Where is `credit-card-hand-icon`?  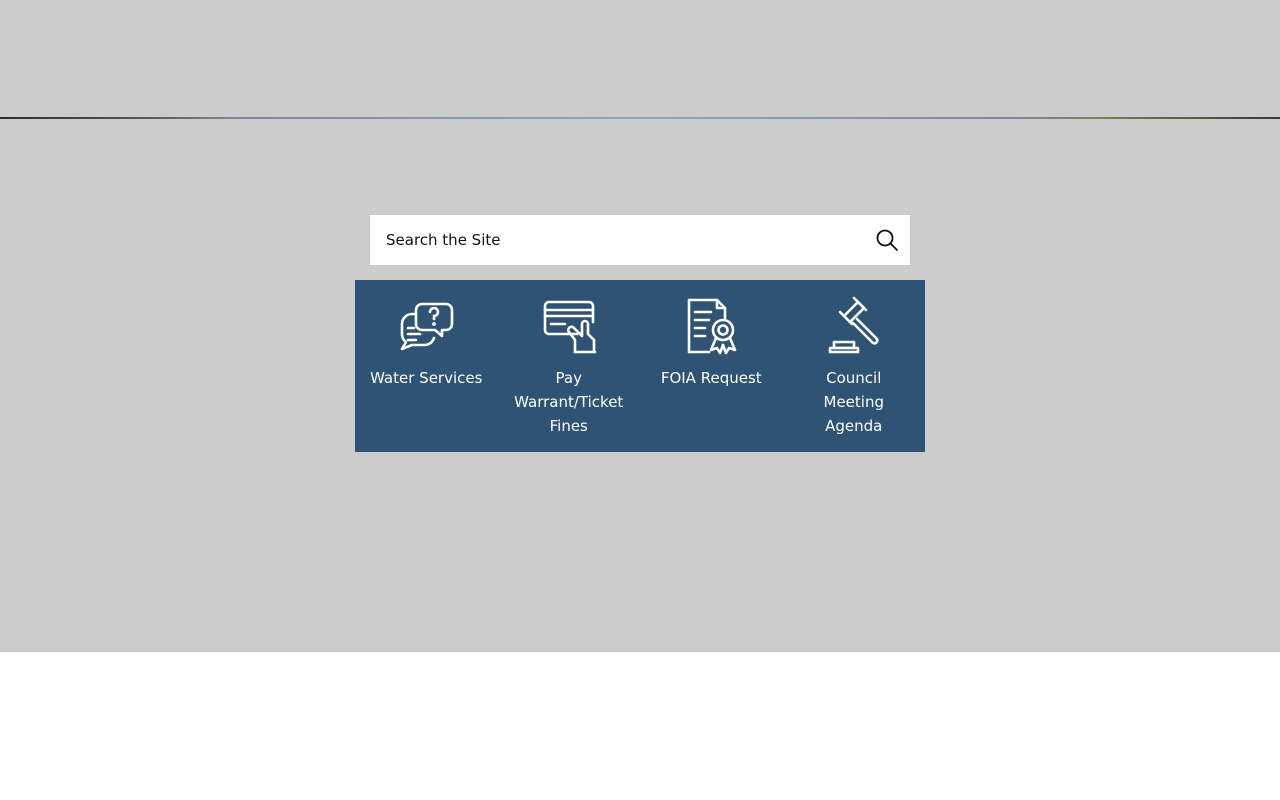 credit-card-hand-icon is located at coordinates (570, 327).